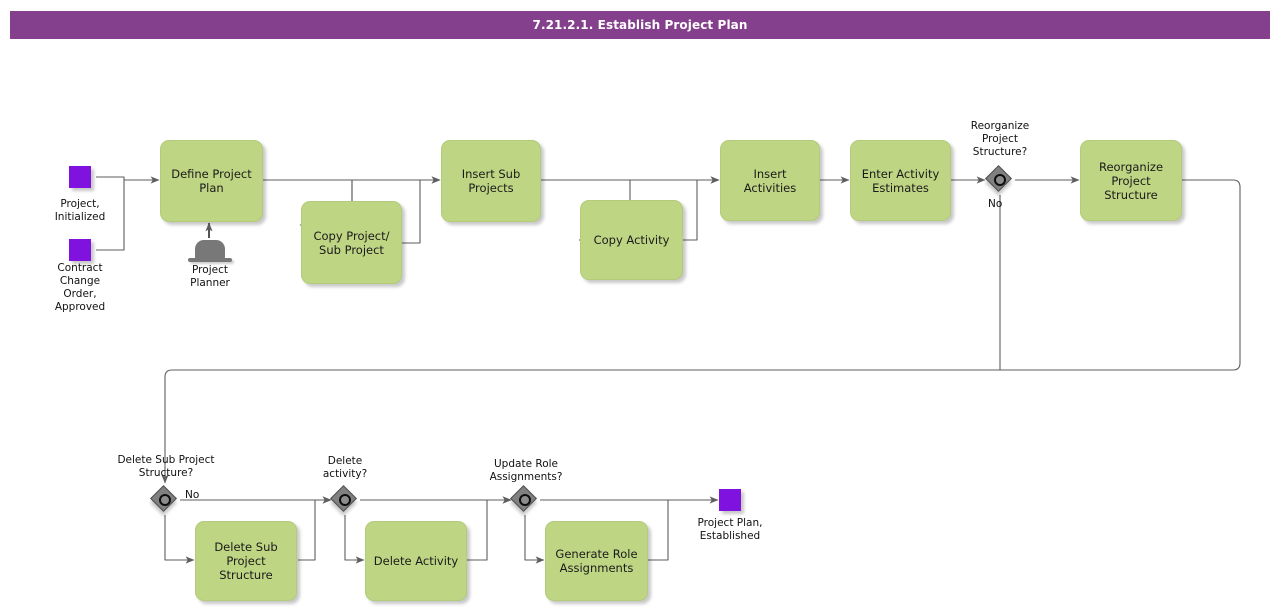 Image resolution: width=1280 pixels, height=610 pixels. Describe the element at coordinates (900, 180) in the screenshot. I see `task-enter-activity-estimates: Enter Activity Estimates` at that location.